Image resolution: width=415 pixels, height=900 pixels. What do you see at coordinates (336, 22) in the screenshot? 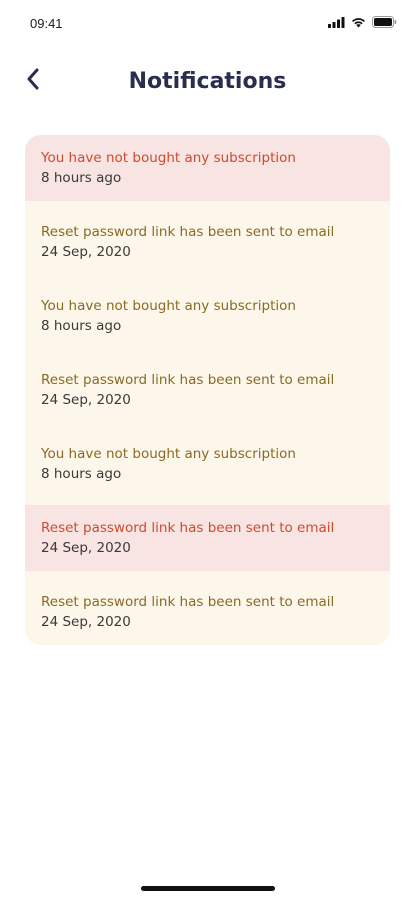
I see `signal-icon` at bounding box center [336, 22].